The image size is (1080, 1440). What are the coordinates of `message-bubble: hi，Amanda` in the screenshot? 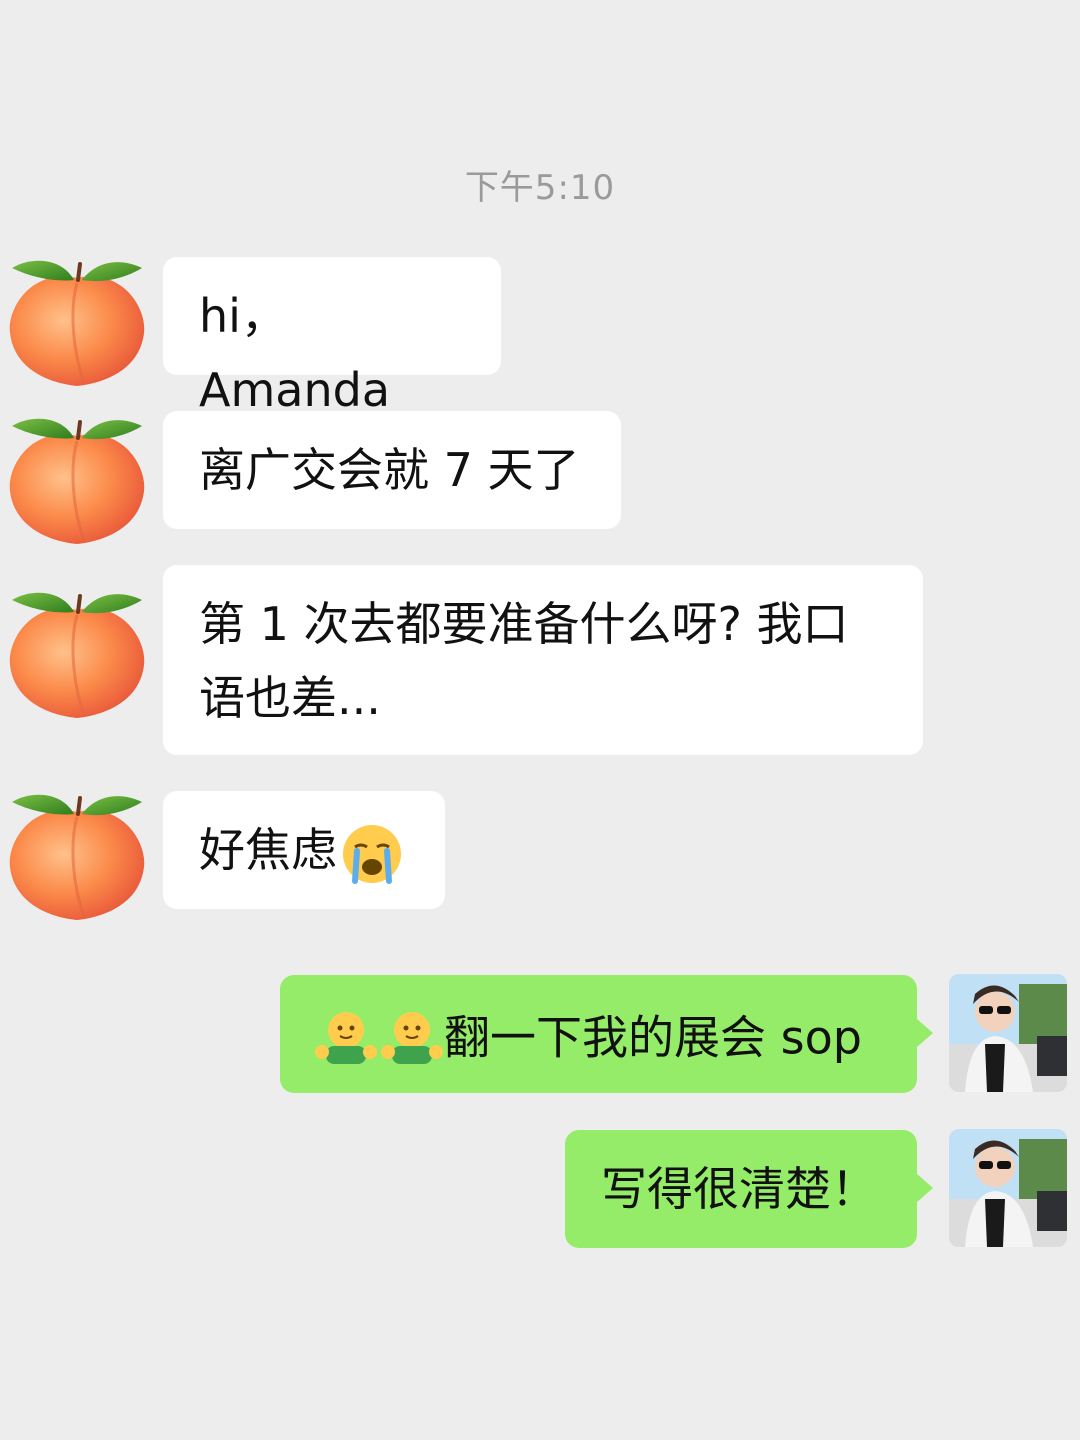 It's located at (332, 337).